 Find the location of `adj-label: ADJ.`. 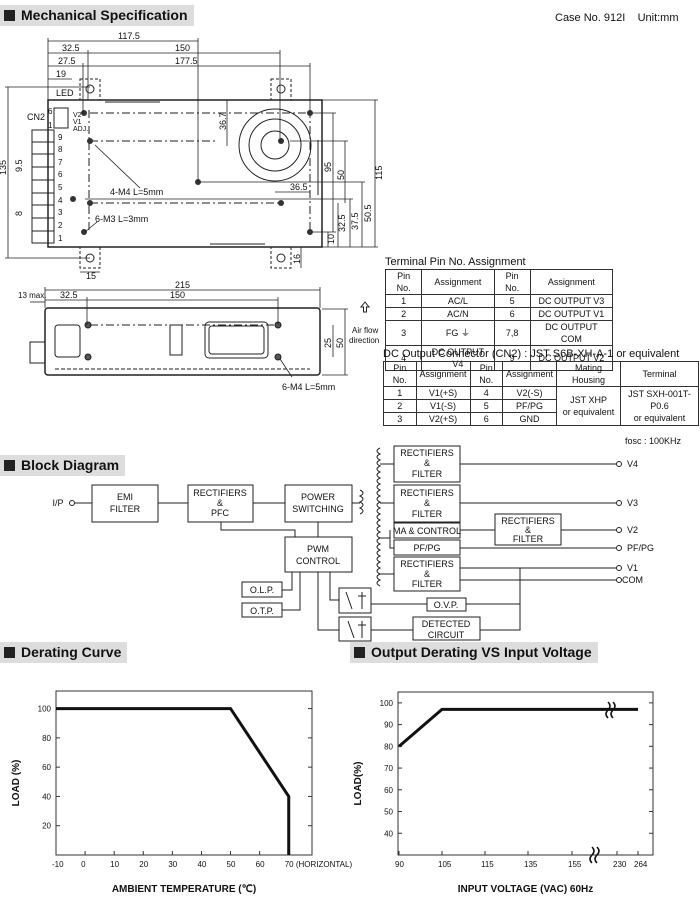

adj-label: ADJ. is located at coordinates (80, 129).